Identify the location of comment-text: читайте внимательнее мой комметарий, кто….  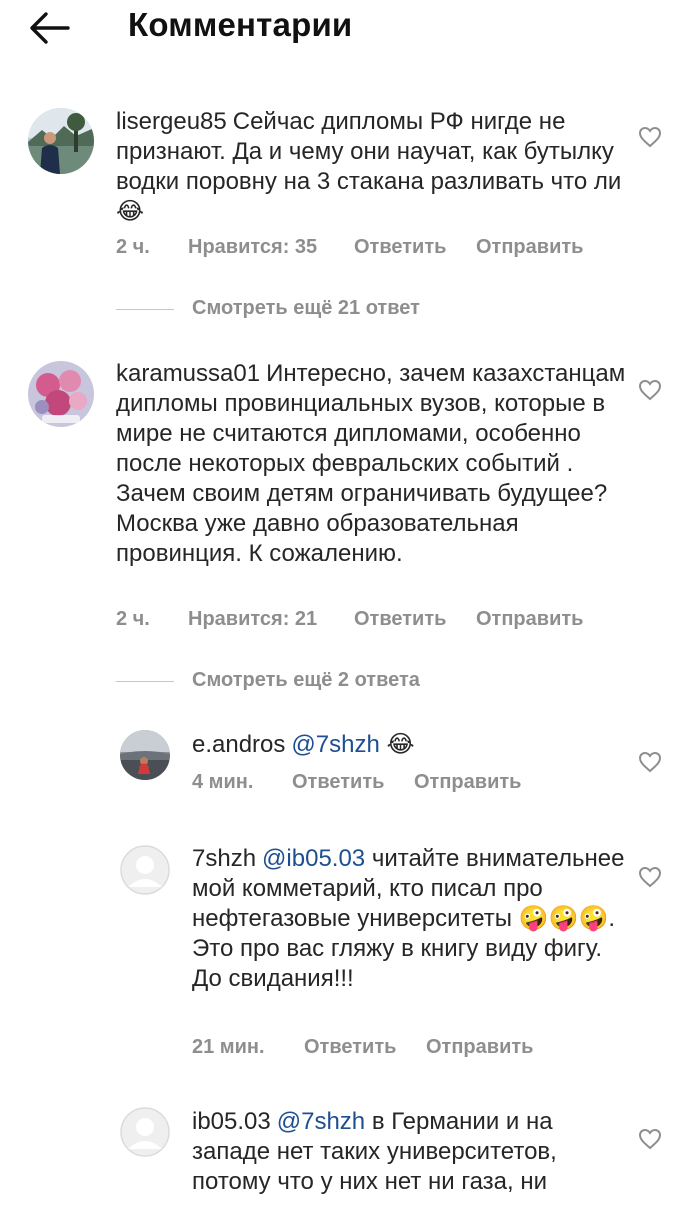
(408, 918).